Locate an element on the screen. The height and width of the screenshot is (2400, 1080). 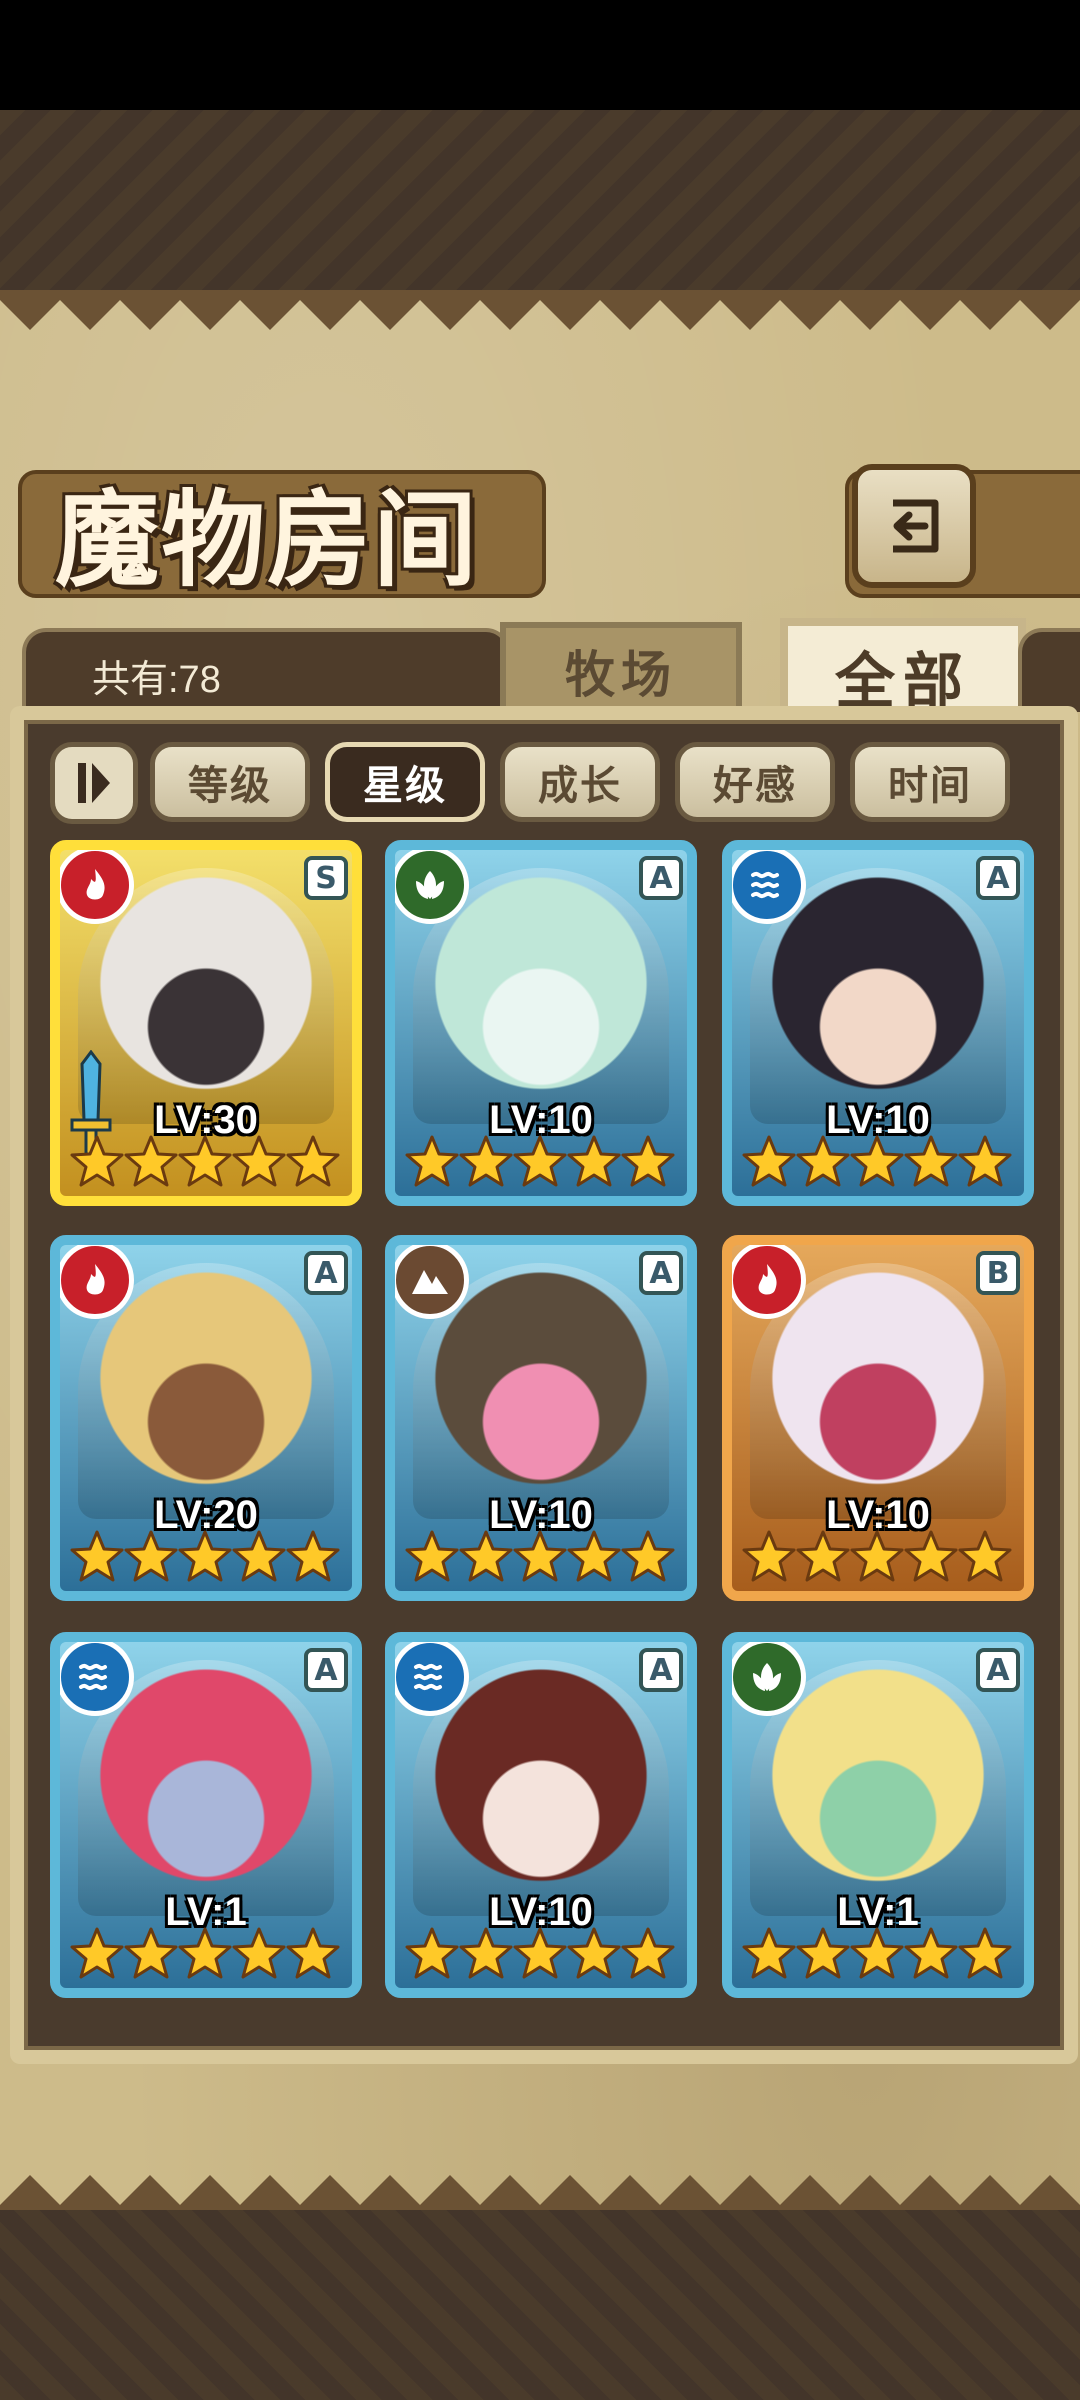
monster-card: B LV:10 is located at coordinates (878, 1418).